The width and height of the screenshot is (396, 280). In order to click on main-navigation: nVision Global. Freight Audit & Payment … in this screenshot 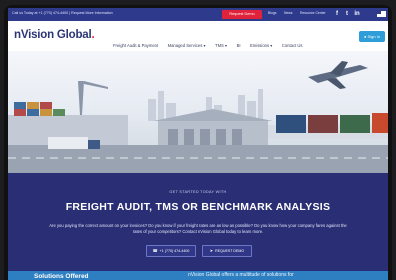, I will do `click(198, 36)`.